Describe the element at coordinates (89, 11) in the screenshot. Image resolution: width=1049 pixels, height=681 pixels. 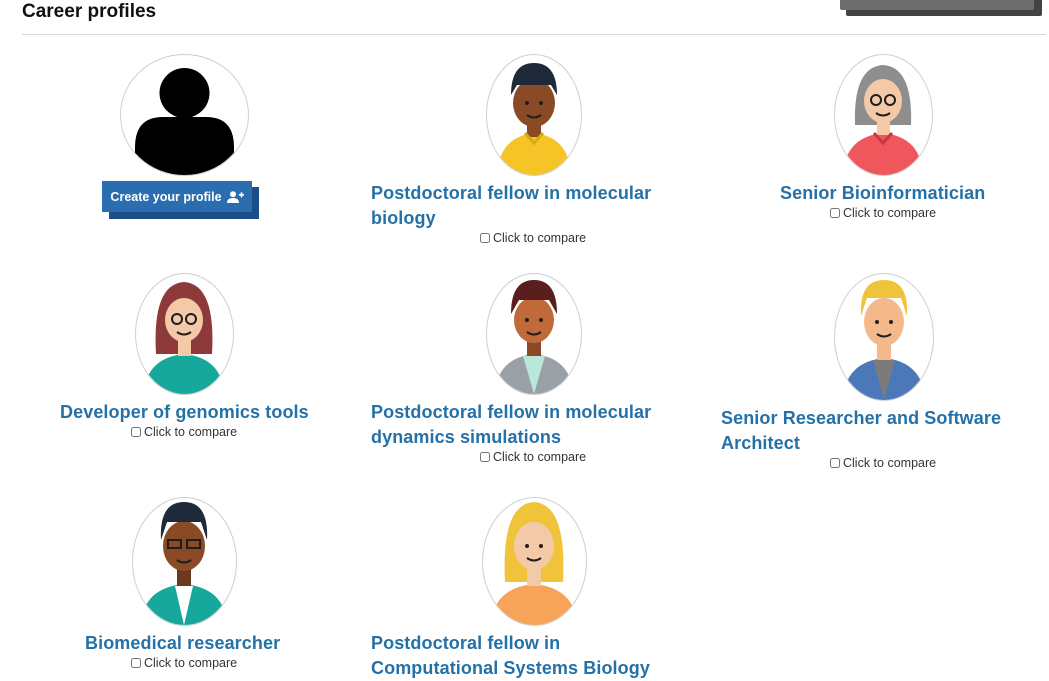
I see `page-title: Career profiles` at that location.